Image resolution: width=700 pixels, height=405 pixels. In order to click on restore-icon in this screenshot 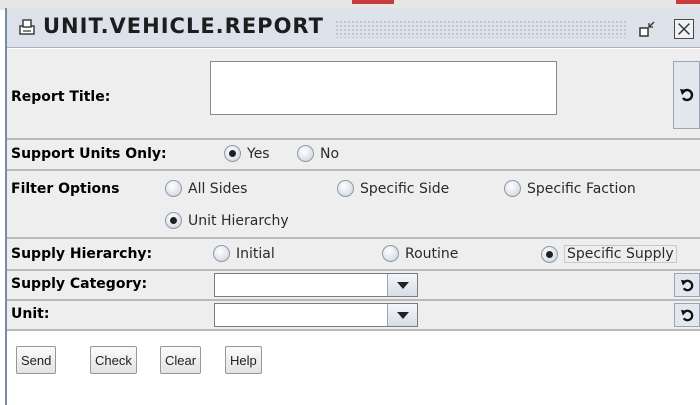, I will do `click(647, 29)`.